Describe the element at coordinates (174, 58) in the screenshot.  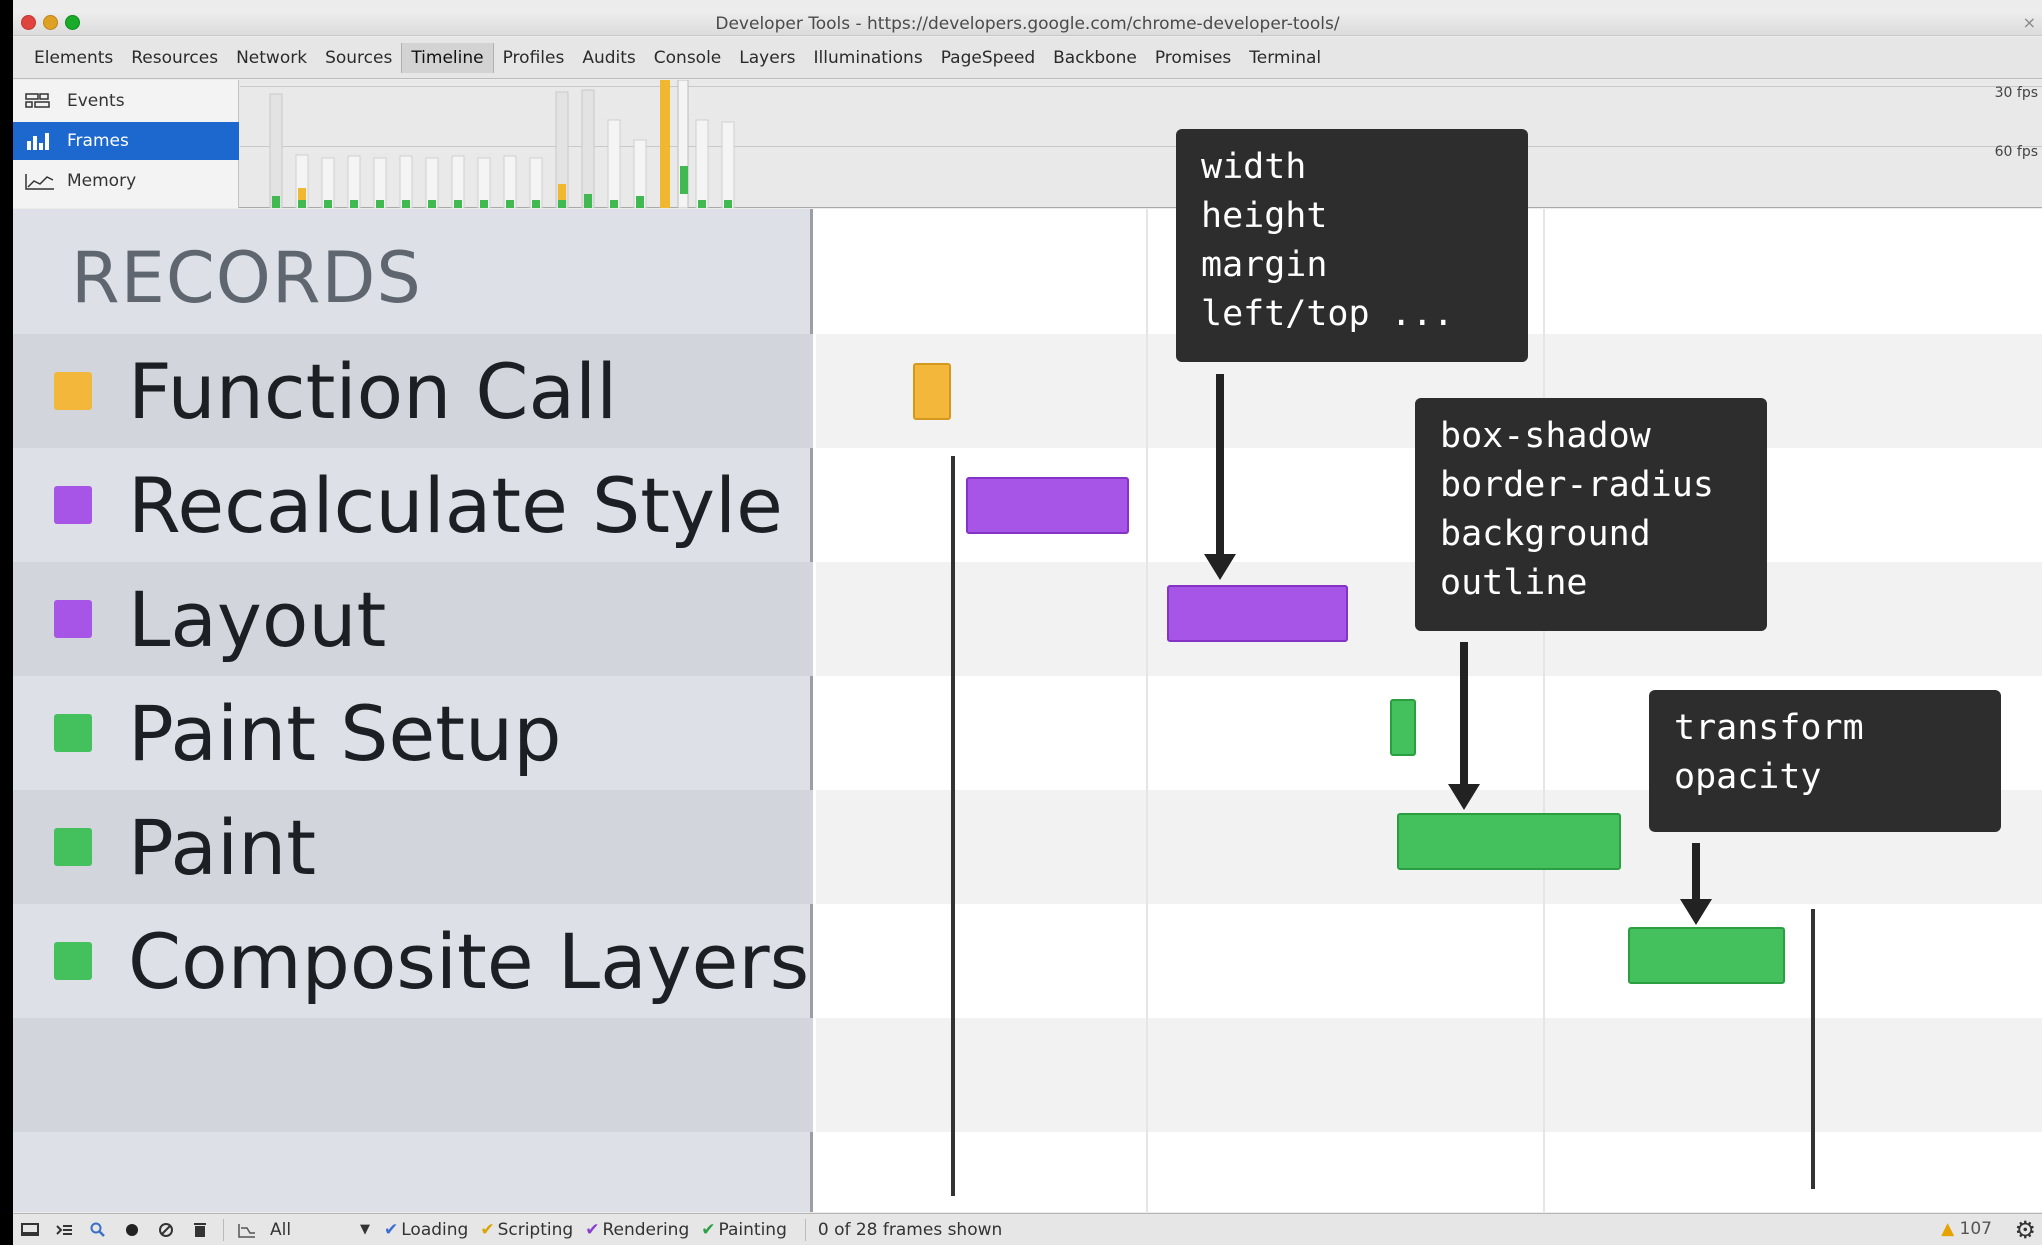
I see `tab-resources: Resources` at that location.